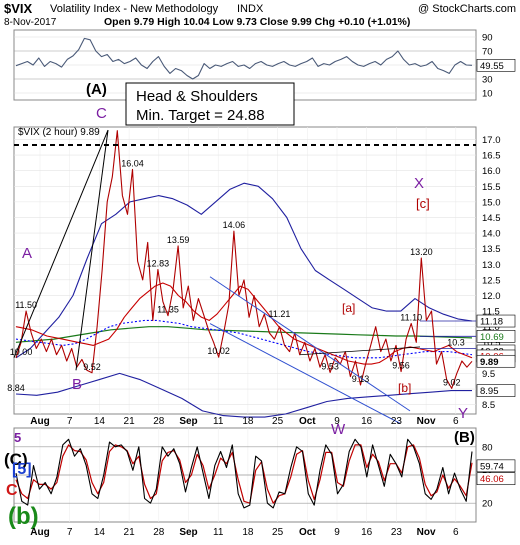  I want to click on price-value-label: 9.89, so click(489, 362).